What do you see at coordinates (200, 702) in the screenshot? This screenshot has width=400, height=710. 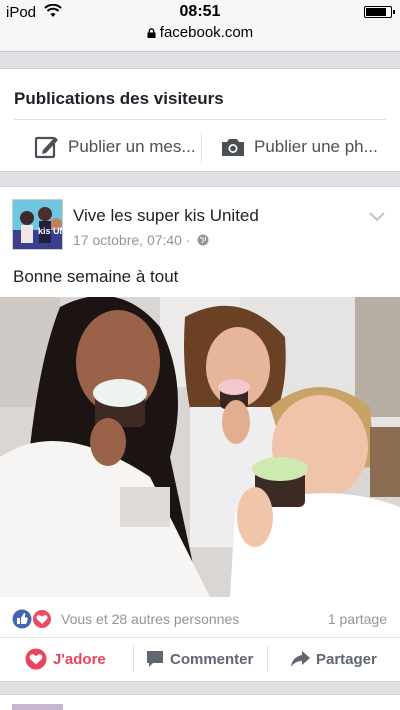 I see `next-post-peek` at bounding box center [200, 702].